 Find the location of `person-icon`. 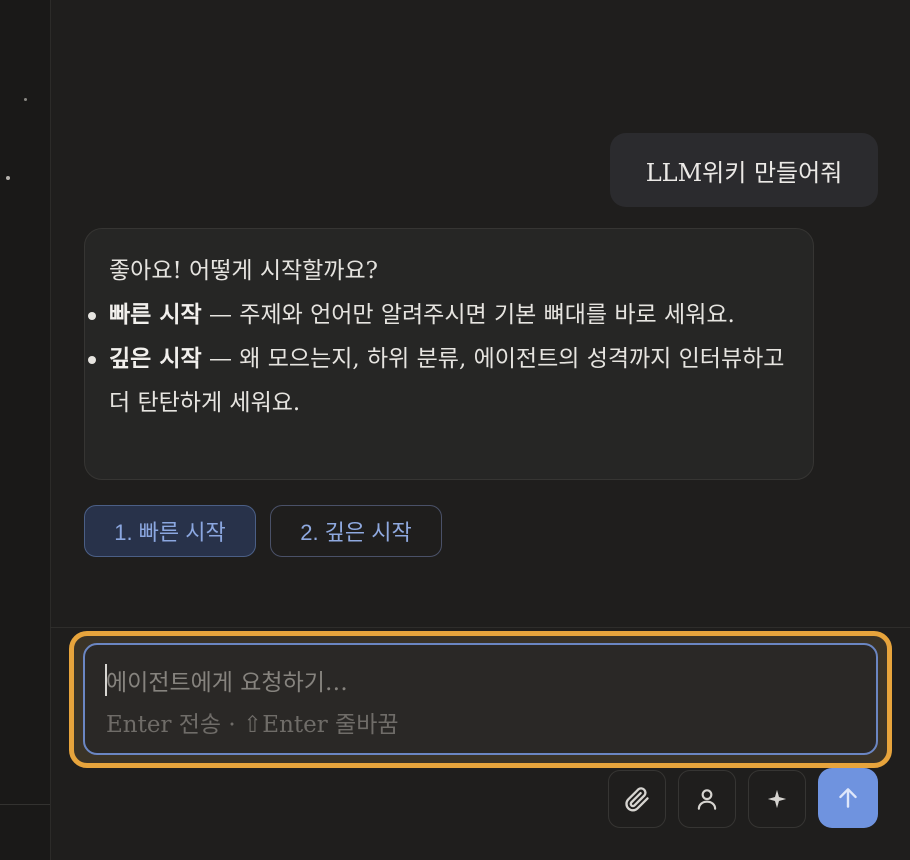

person-icon is located at coordinates (707, 799).